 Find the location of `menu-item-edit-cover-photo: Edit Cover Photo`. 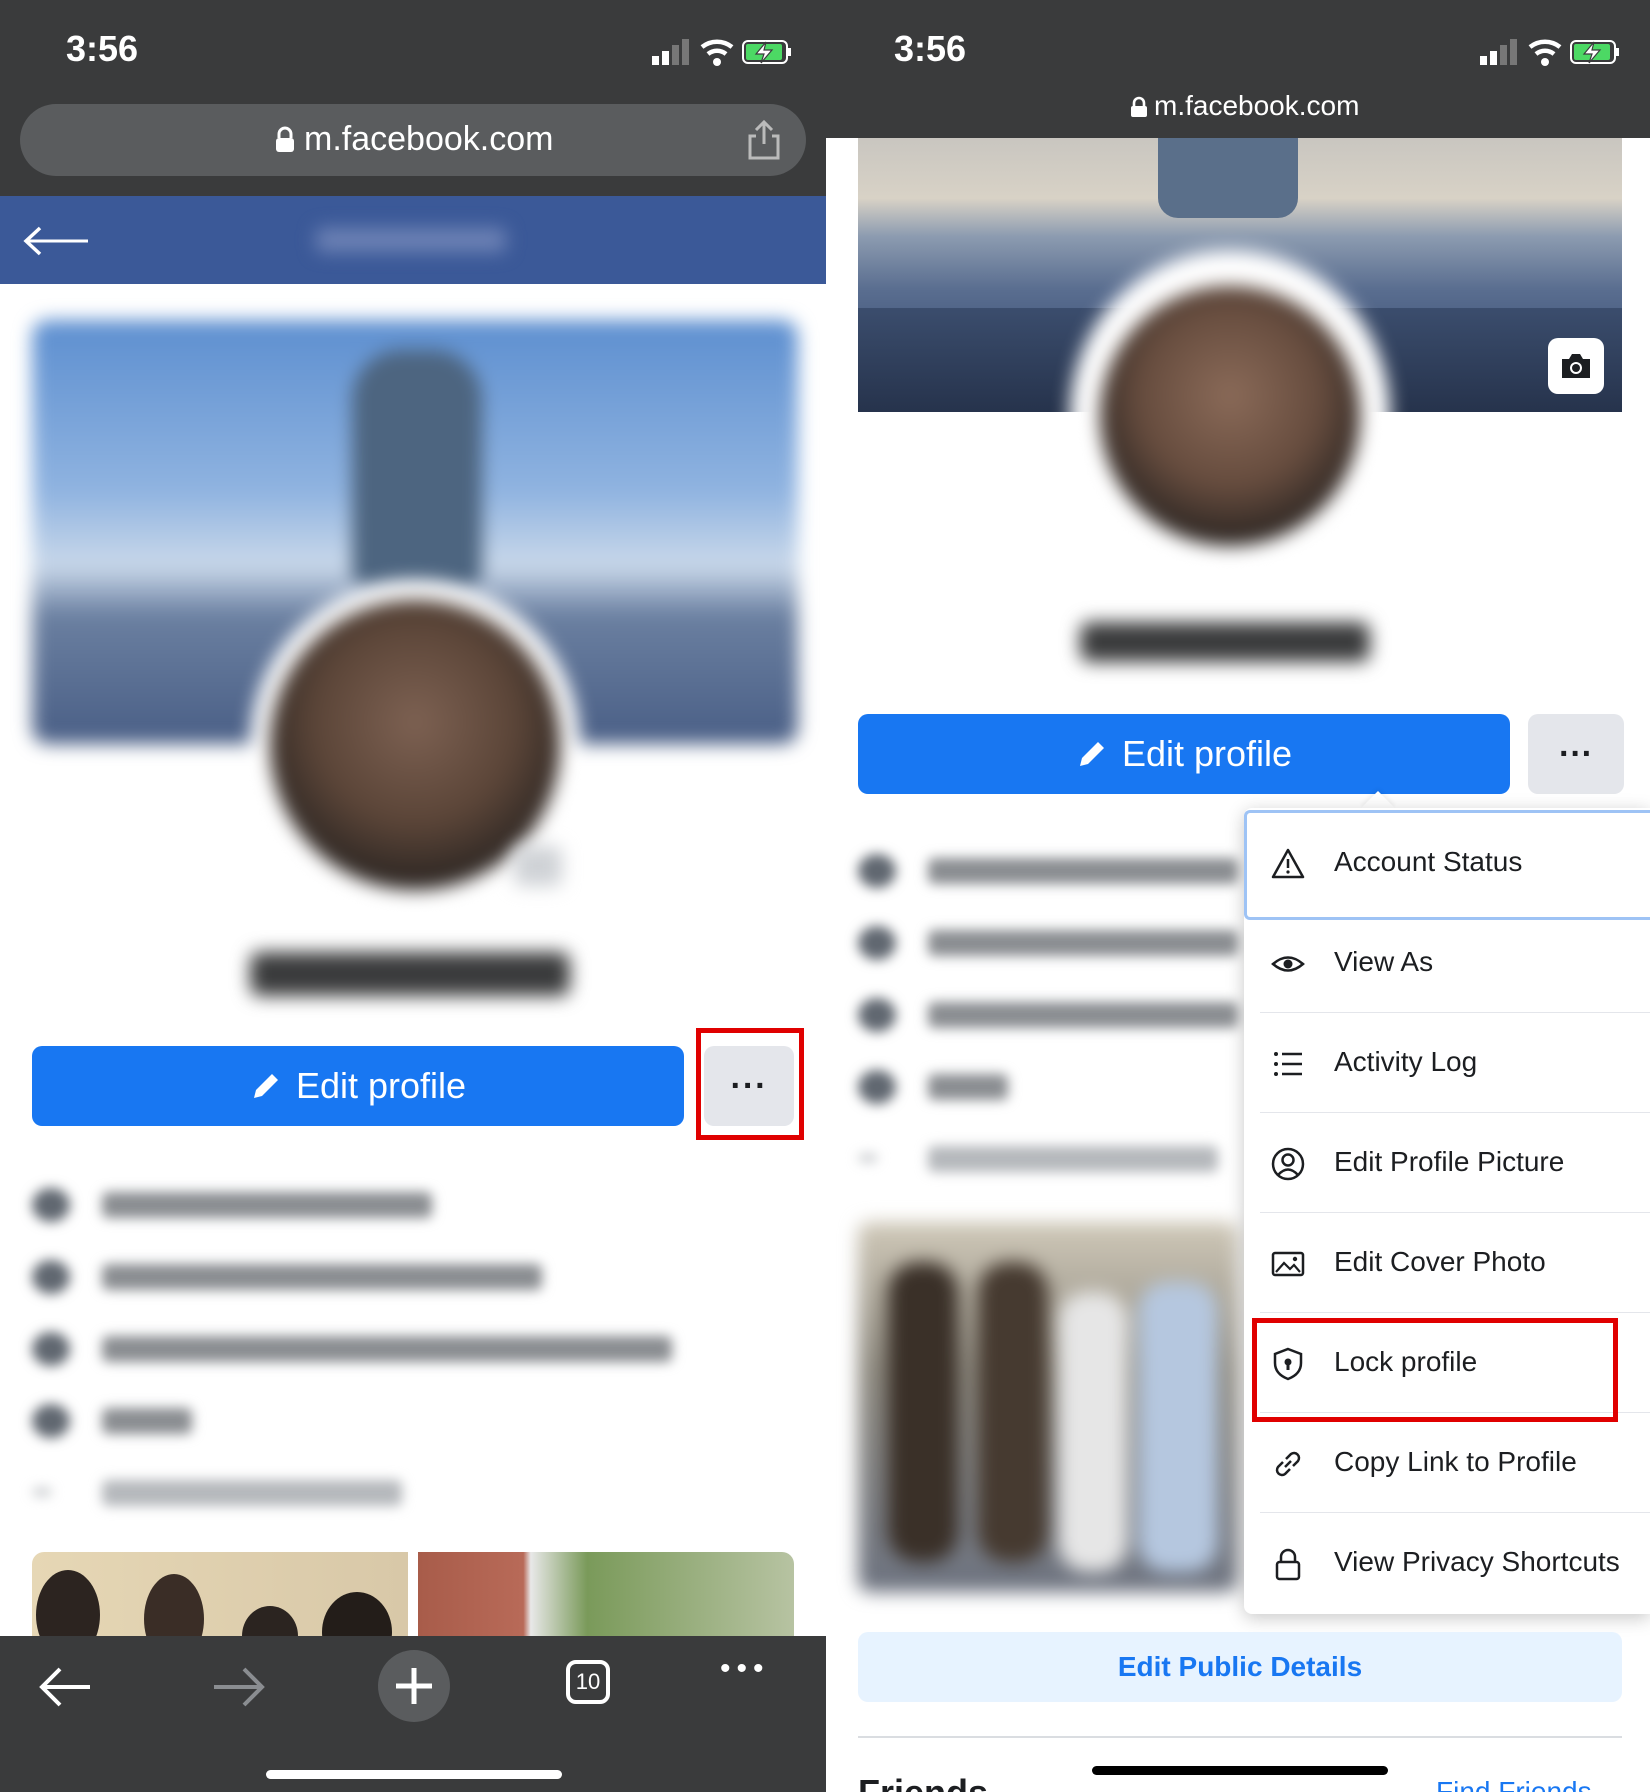

menu-item-edit-cover-photo: Edit Cover Photo is located at coordinates (1447, 1264).